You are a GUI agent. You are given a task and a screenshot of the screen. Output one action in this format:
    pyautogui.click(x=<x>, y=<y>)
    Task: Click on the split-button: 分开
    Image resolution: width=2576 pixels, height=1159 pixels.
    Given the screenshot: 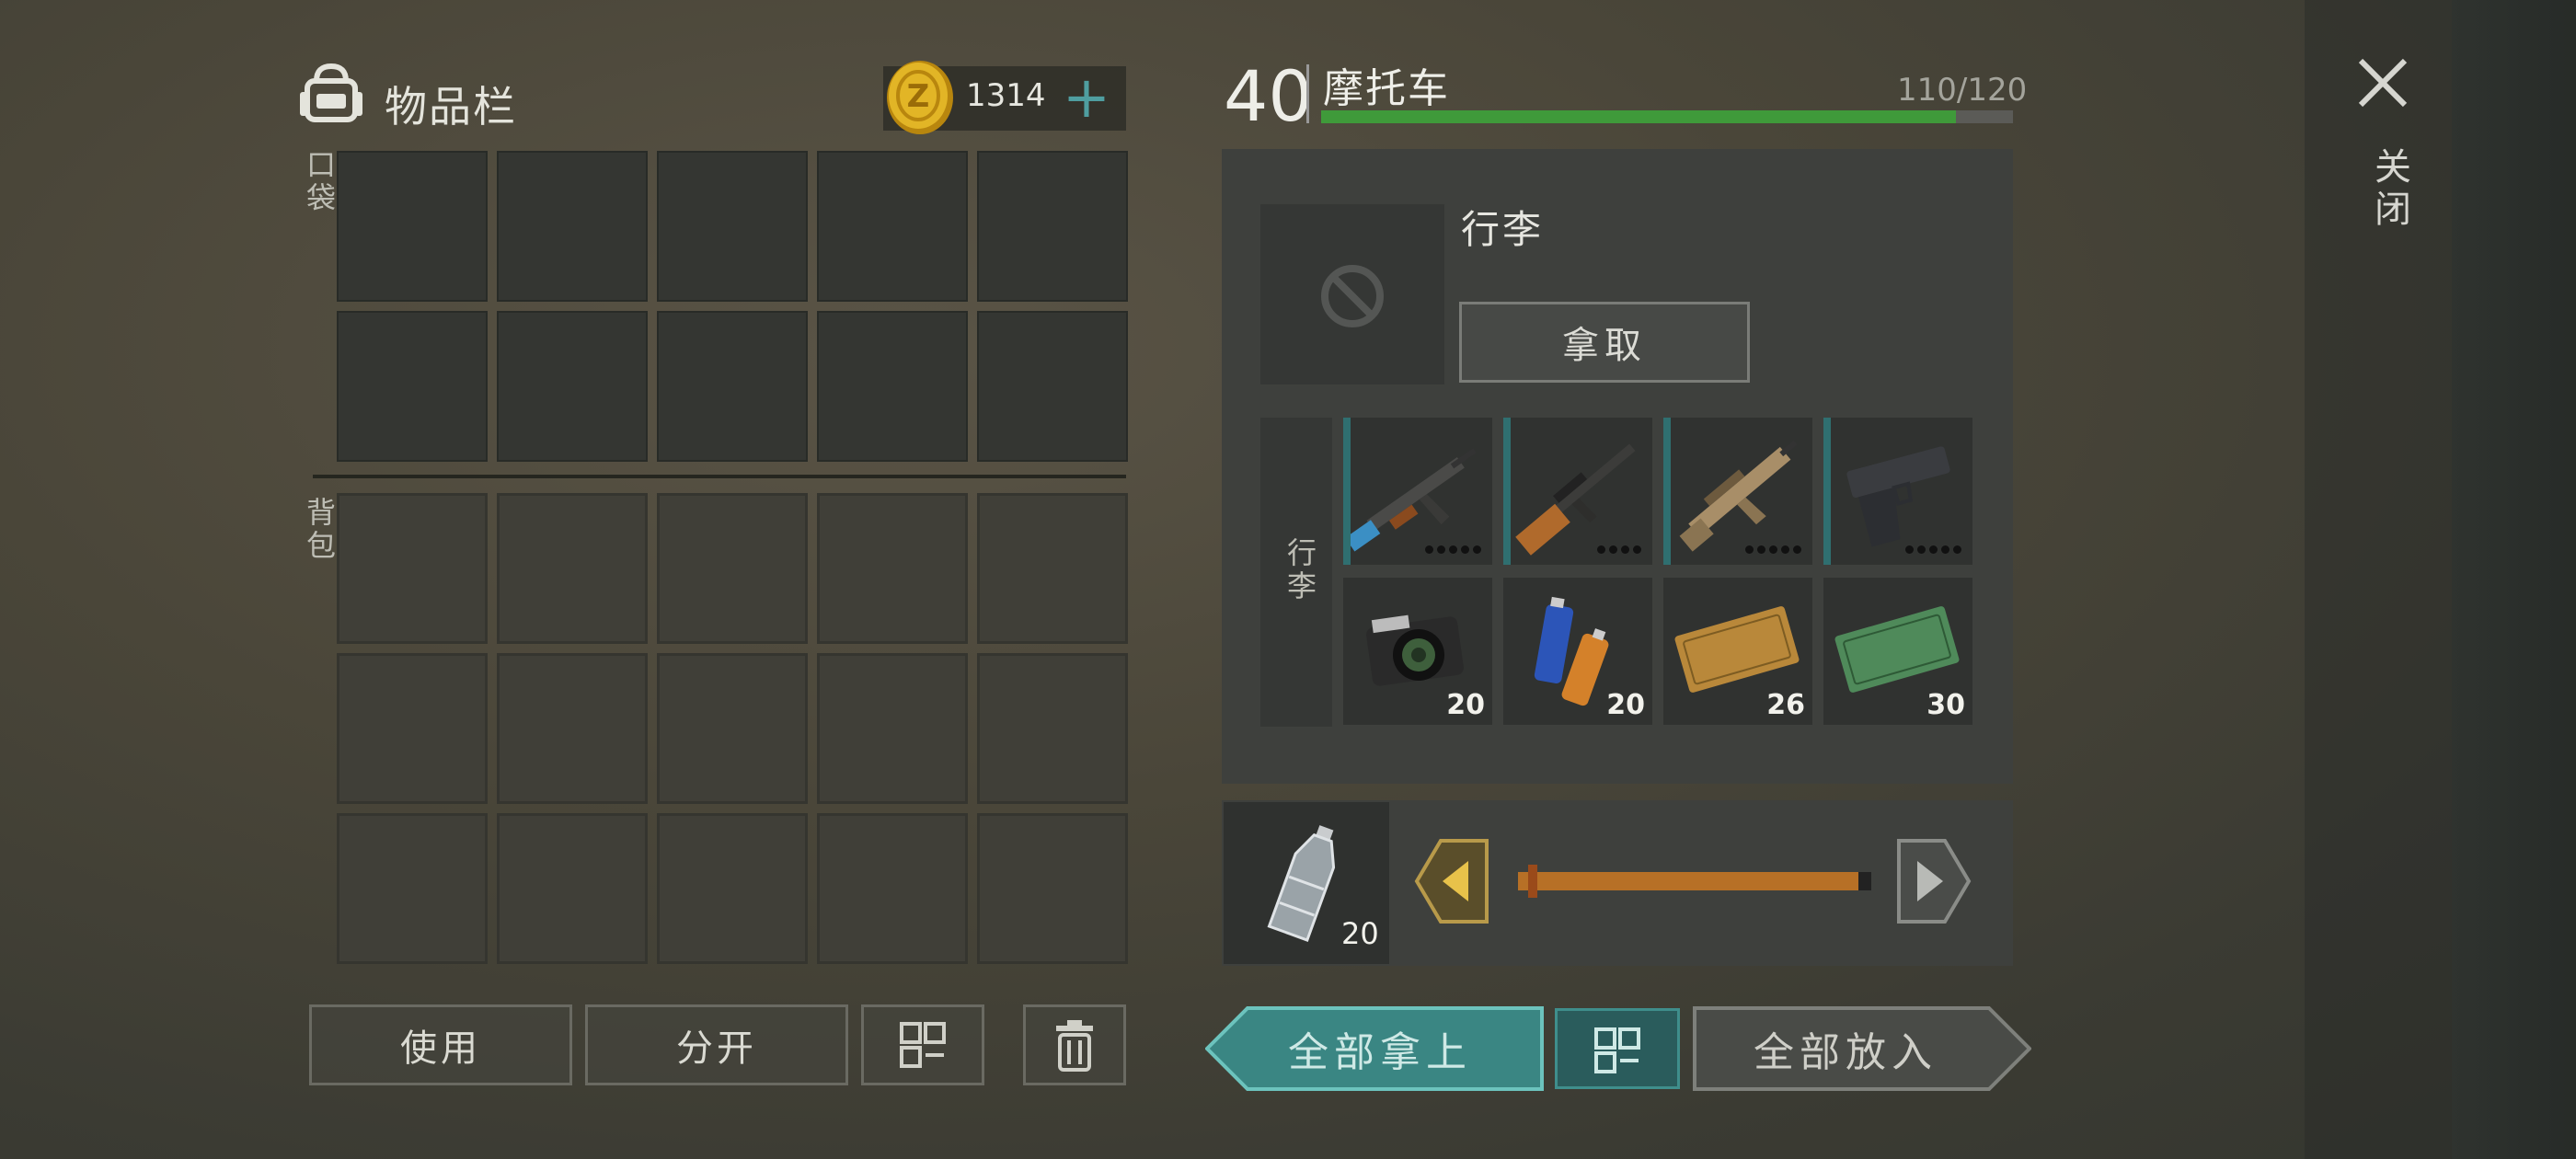 What is the action you would take?
    pyautogui.click(x=716, y=1044)
    